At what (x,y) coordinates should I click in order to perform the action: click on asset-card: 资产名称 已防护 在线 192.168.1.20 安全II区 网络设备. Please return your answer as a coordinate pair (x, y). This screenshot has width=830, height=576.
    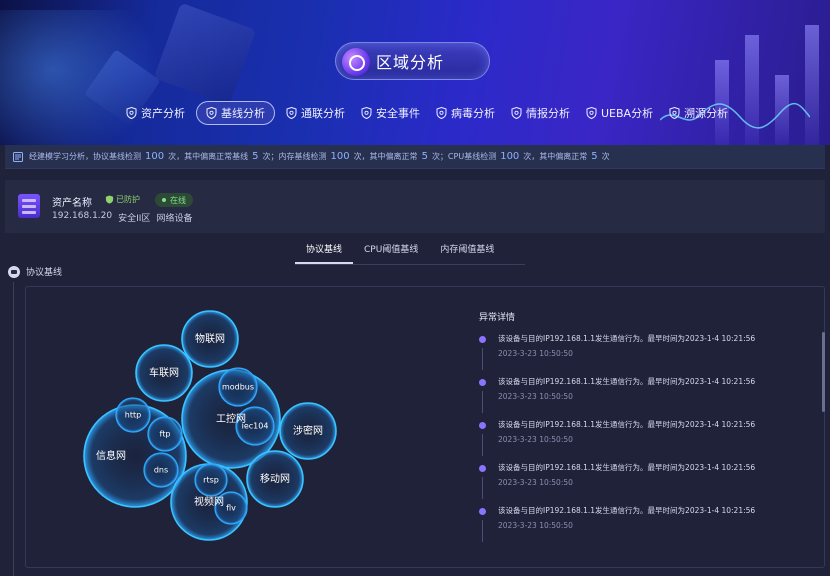
    Looking at the image, I should click on (415, 206).